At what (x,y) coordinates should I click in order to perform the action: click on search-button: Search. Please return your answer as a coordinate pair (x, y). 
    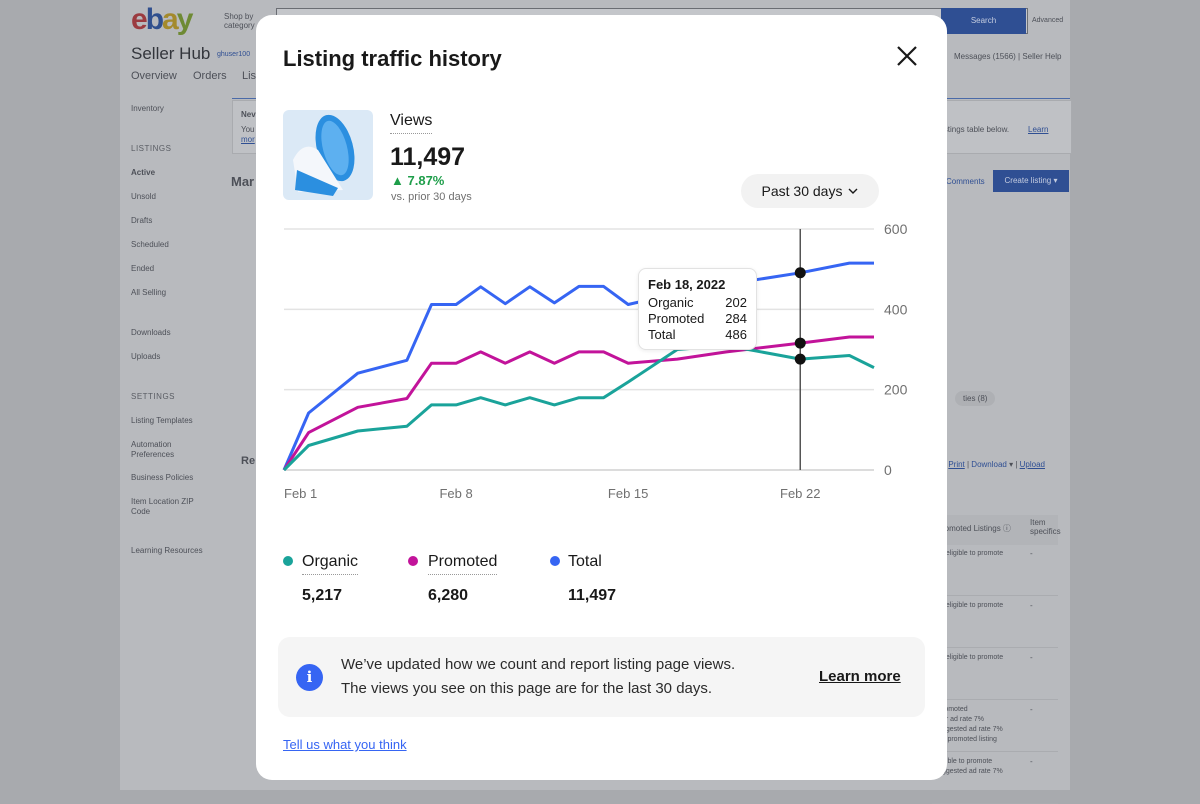
    Looking at the image, I should click on (983, 21).